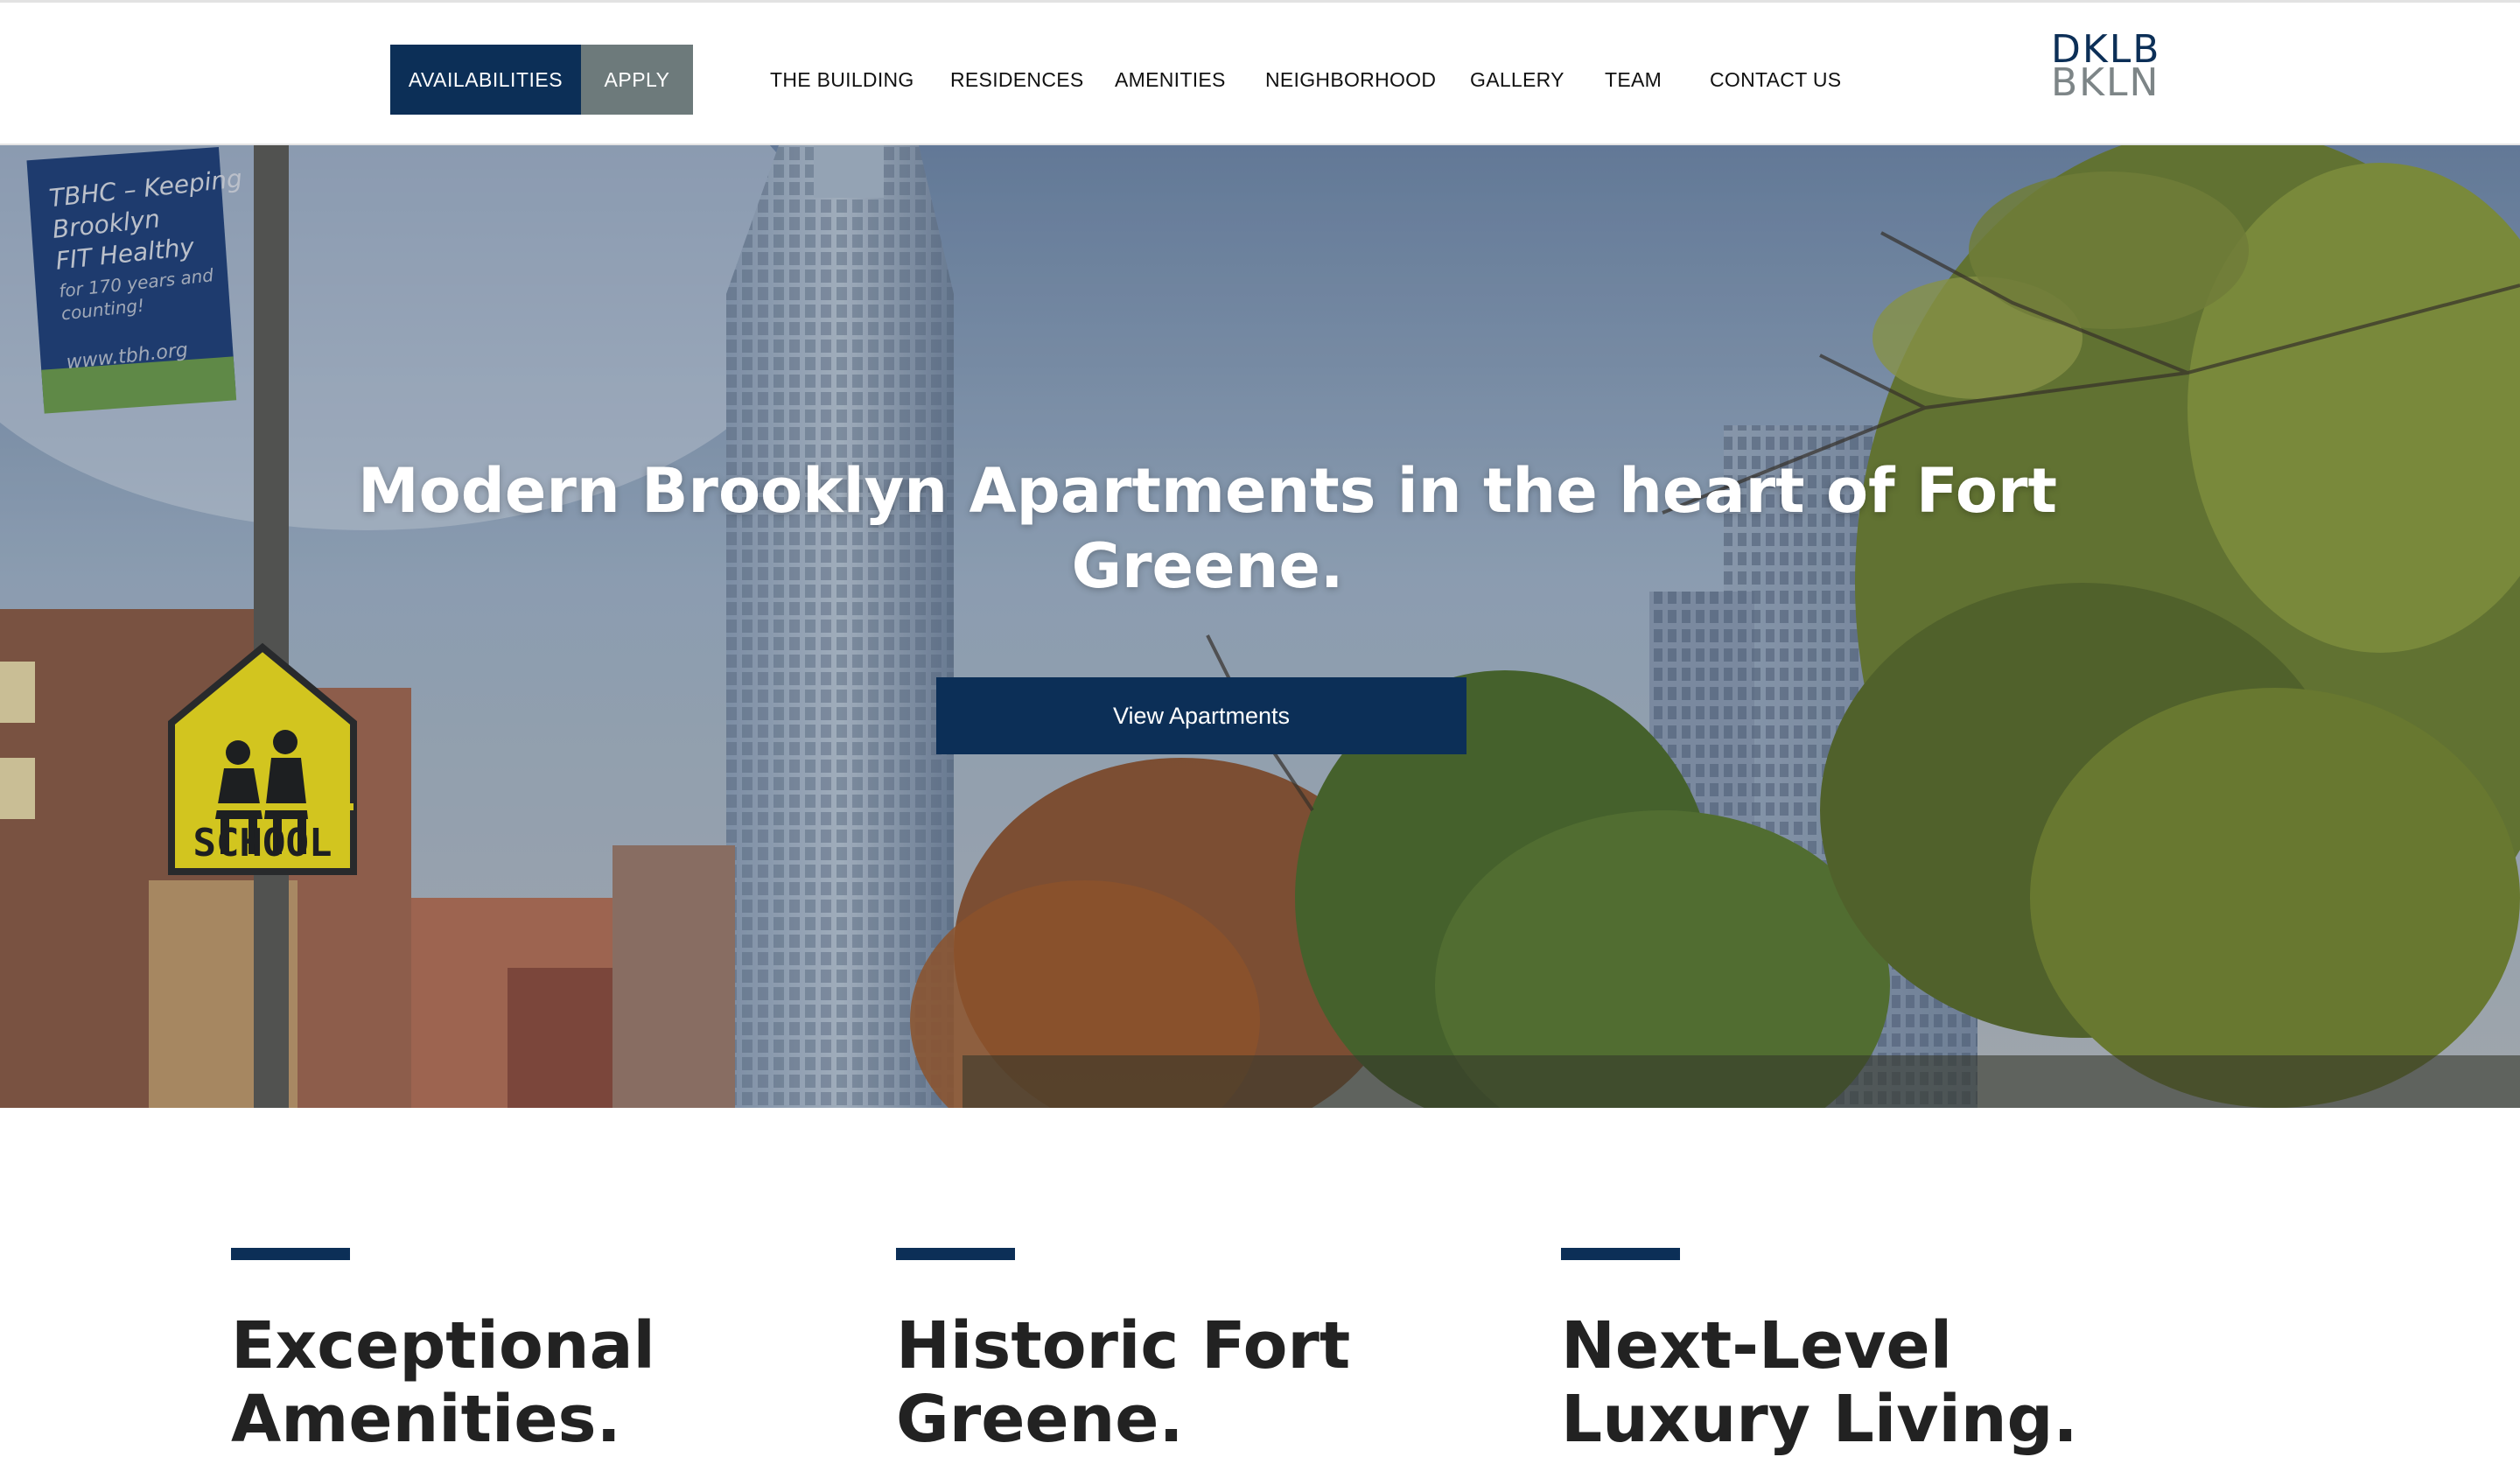 This screenshot has width=2520, height=1457. I want to click on nav-item-the-building: THE BUILDING, so click(842, 80).